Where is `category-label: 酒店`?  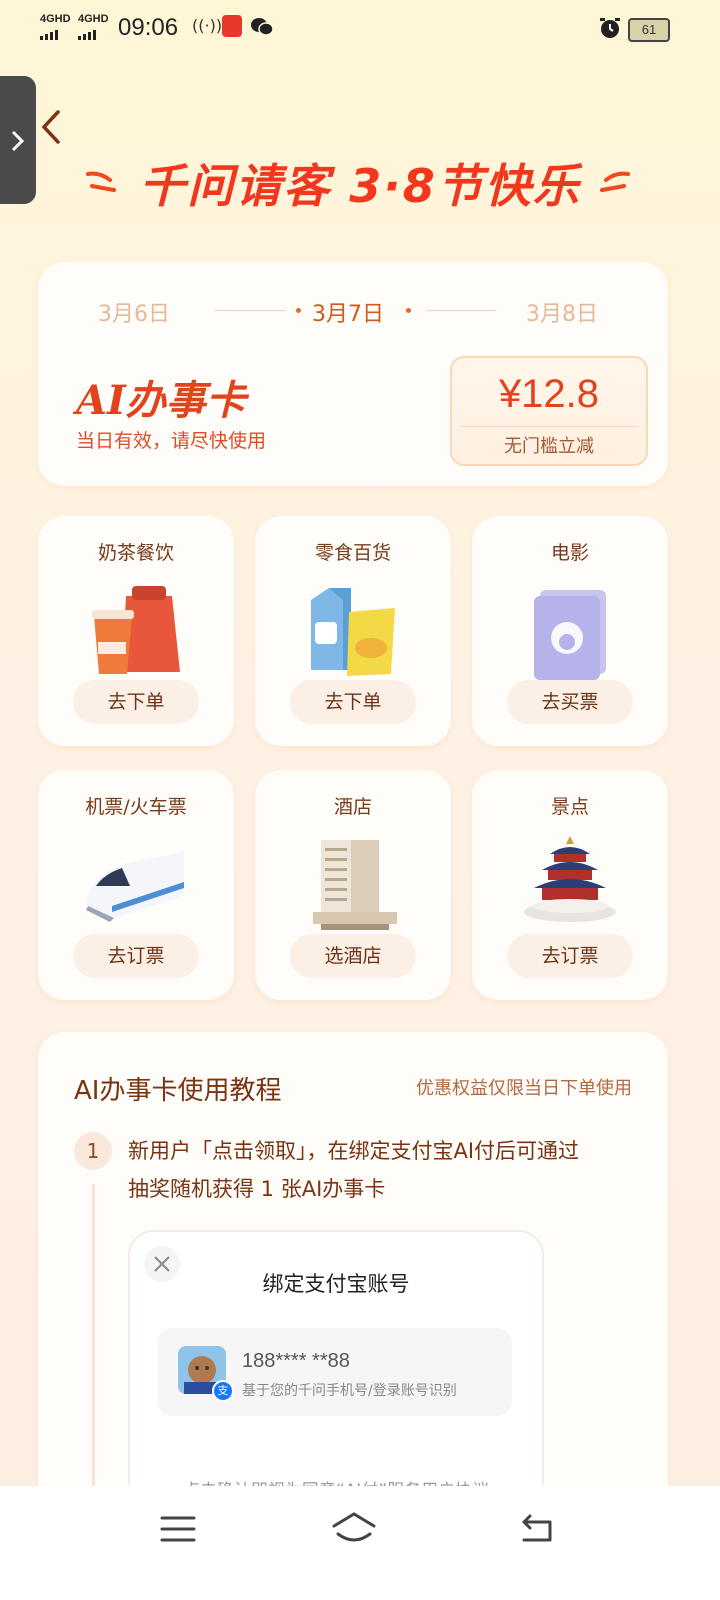
category-label: 酒店 is located at coordinates (352, 807).